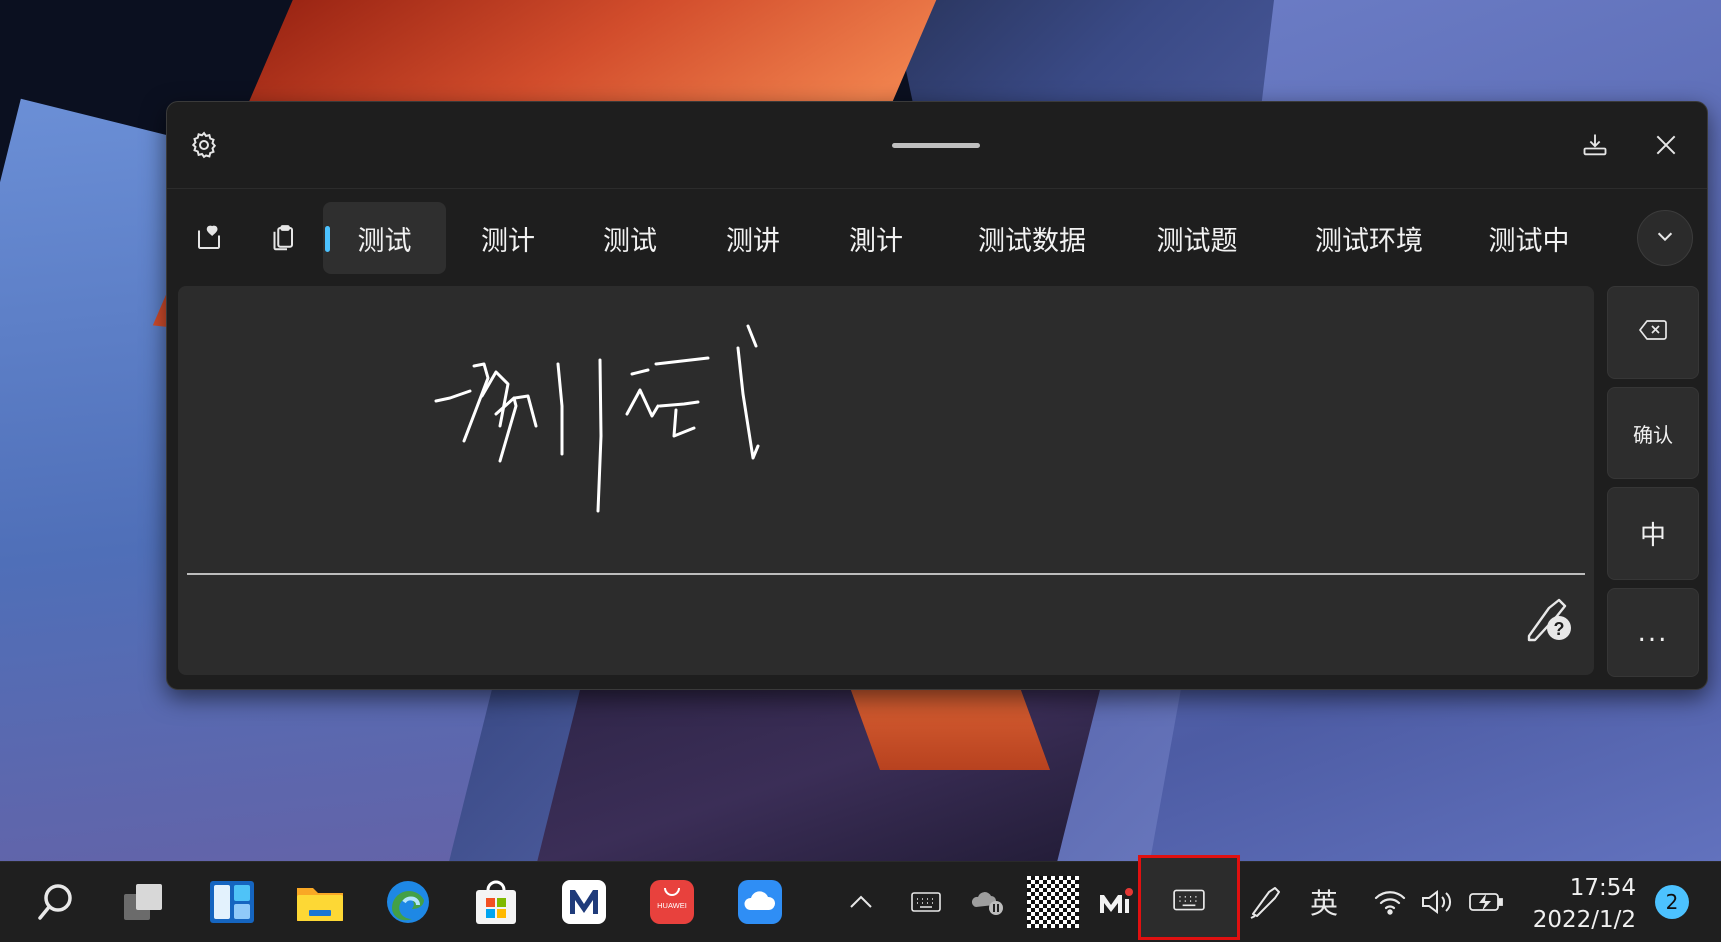  Describe the element at coordinates (282, 238) in the screenshot. I see `clipboard-icon` at that location.